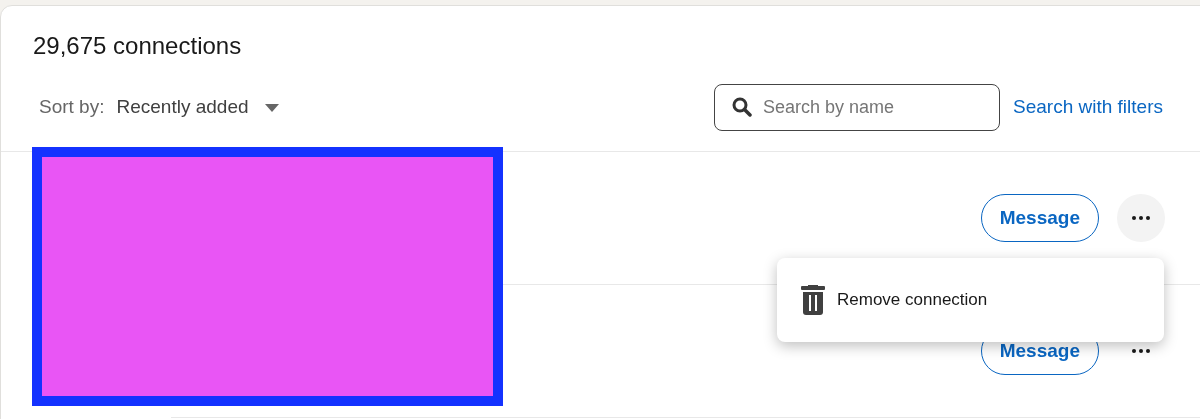 This screenshot has width=1200, height=419. What do you see at coordinates (970, 300) in the screenshot?
I see `remove-connection-item: Remove connection` at bounding box center [970, 300].